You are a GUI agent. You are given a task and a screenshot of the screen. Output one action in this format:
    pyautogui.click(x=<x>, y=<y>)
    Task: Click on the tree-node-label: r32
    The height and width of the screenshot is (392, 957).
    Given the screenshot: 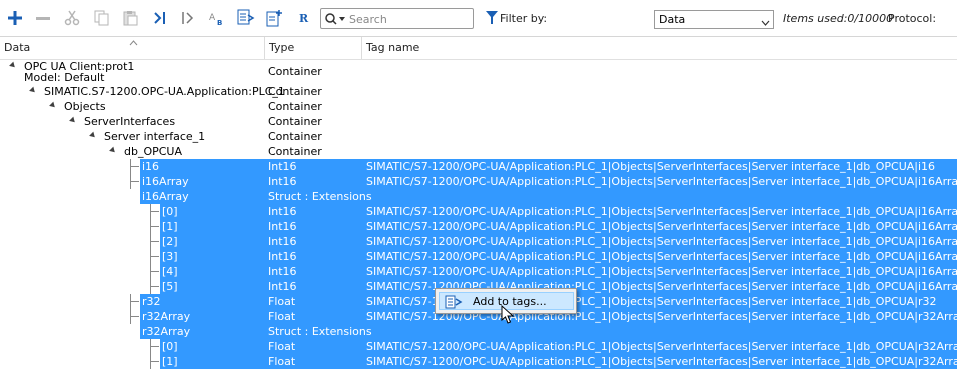 What is the action you would take?
    pyautogui.click(x=151, y=301)
    